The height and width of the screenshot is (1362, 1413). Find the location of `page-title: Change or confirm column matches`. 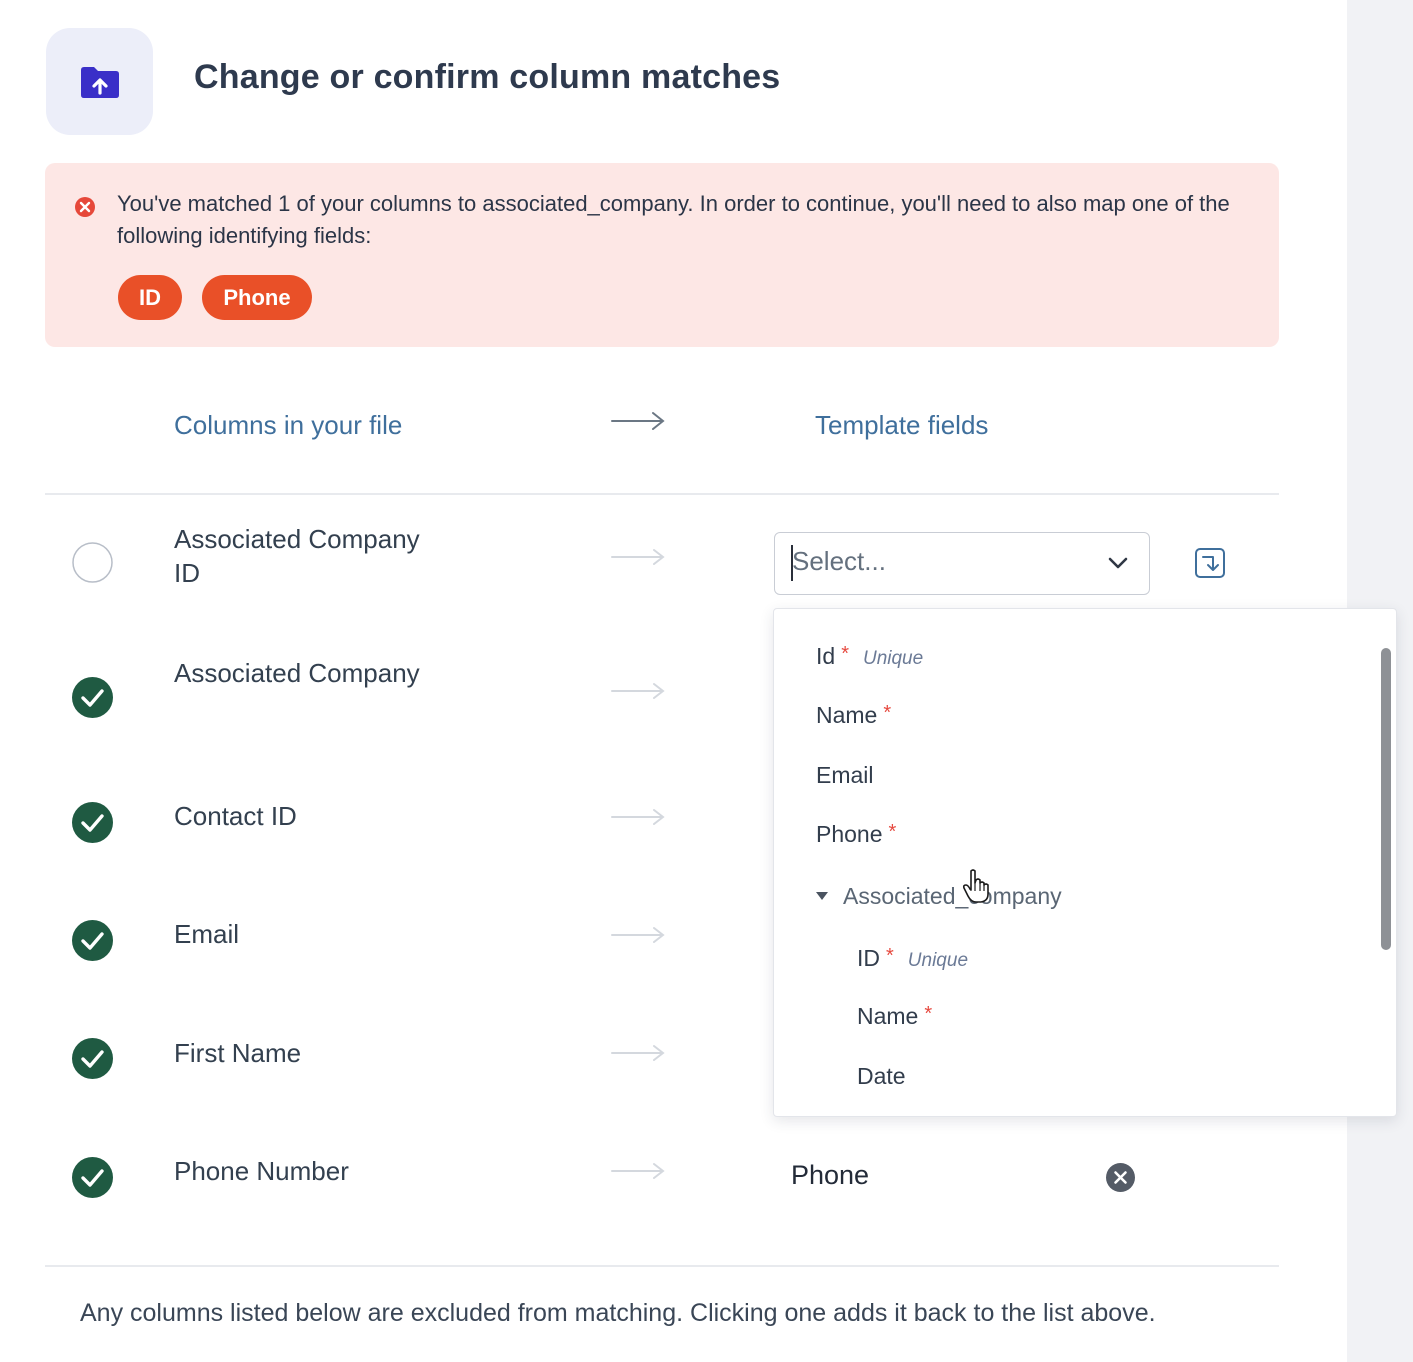

page-title: Change or confirm column matches is located at coordinates (487, 77).